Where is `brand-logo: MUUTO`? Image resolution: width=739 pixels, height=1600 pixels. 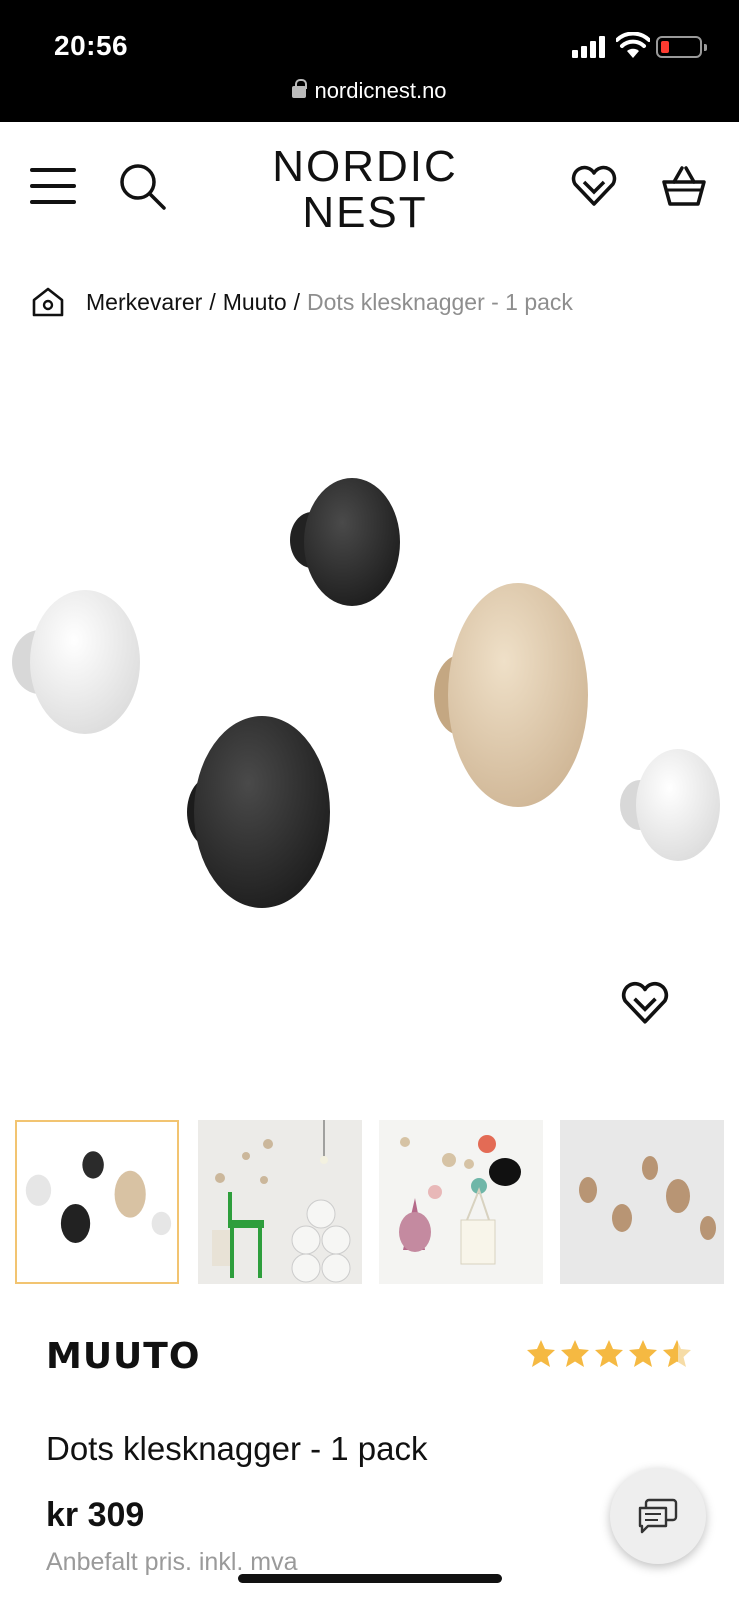 brand-logo: MUUTO is located at coordinates (126, 1356).